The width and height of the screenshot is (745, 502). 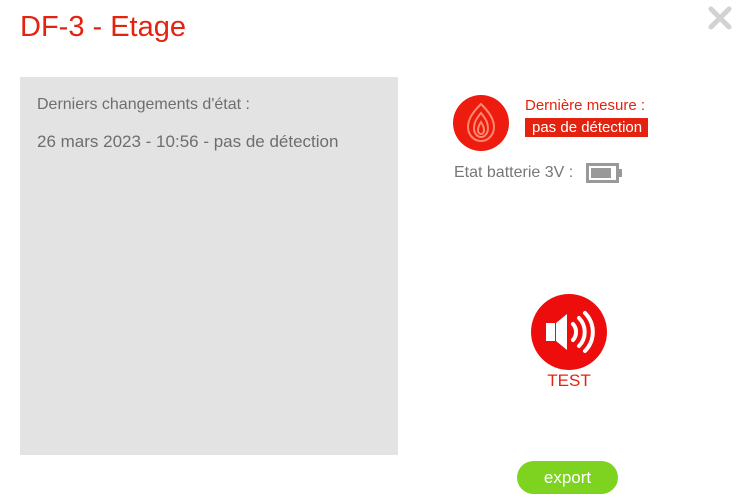 What do you see at coordinates (587, 127) in the screenshot?
I see `last-measure-value: pas de détection` at bounding box center [587, 127].